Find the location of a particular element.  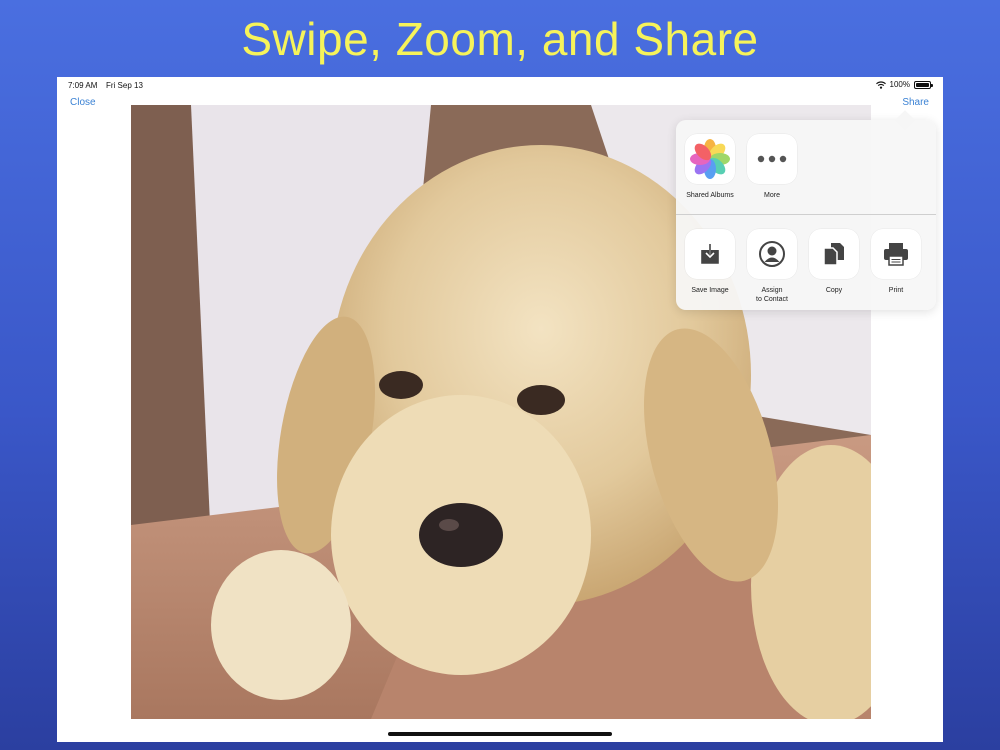

more-label: More is located at coordinates (772, 195).